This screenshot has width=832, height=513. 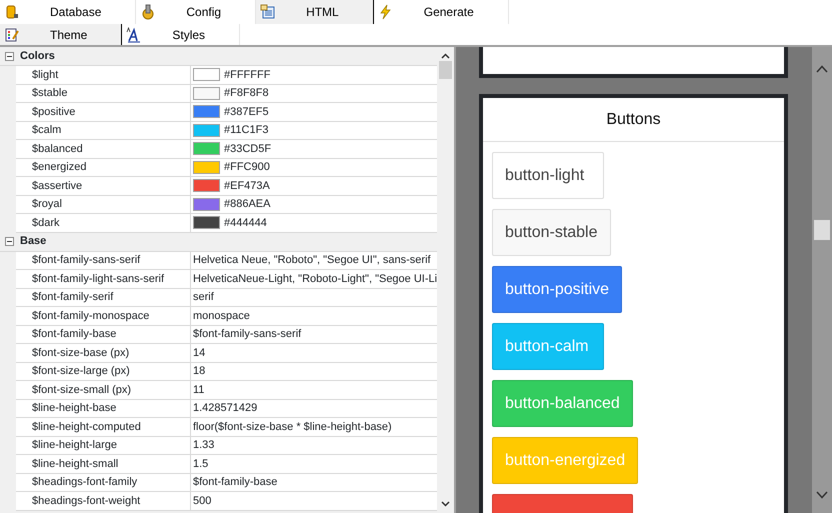 I want to click on property-value: #387EF5, so click(x=246, y=112).